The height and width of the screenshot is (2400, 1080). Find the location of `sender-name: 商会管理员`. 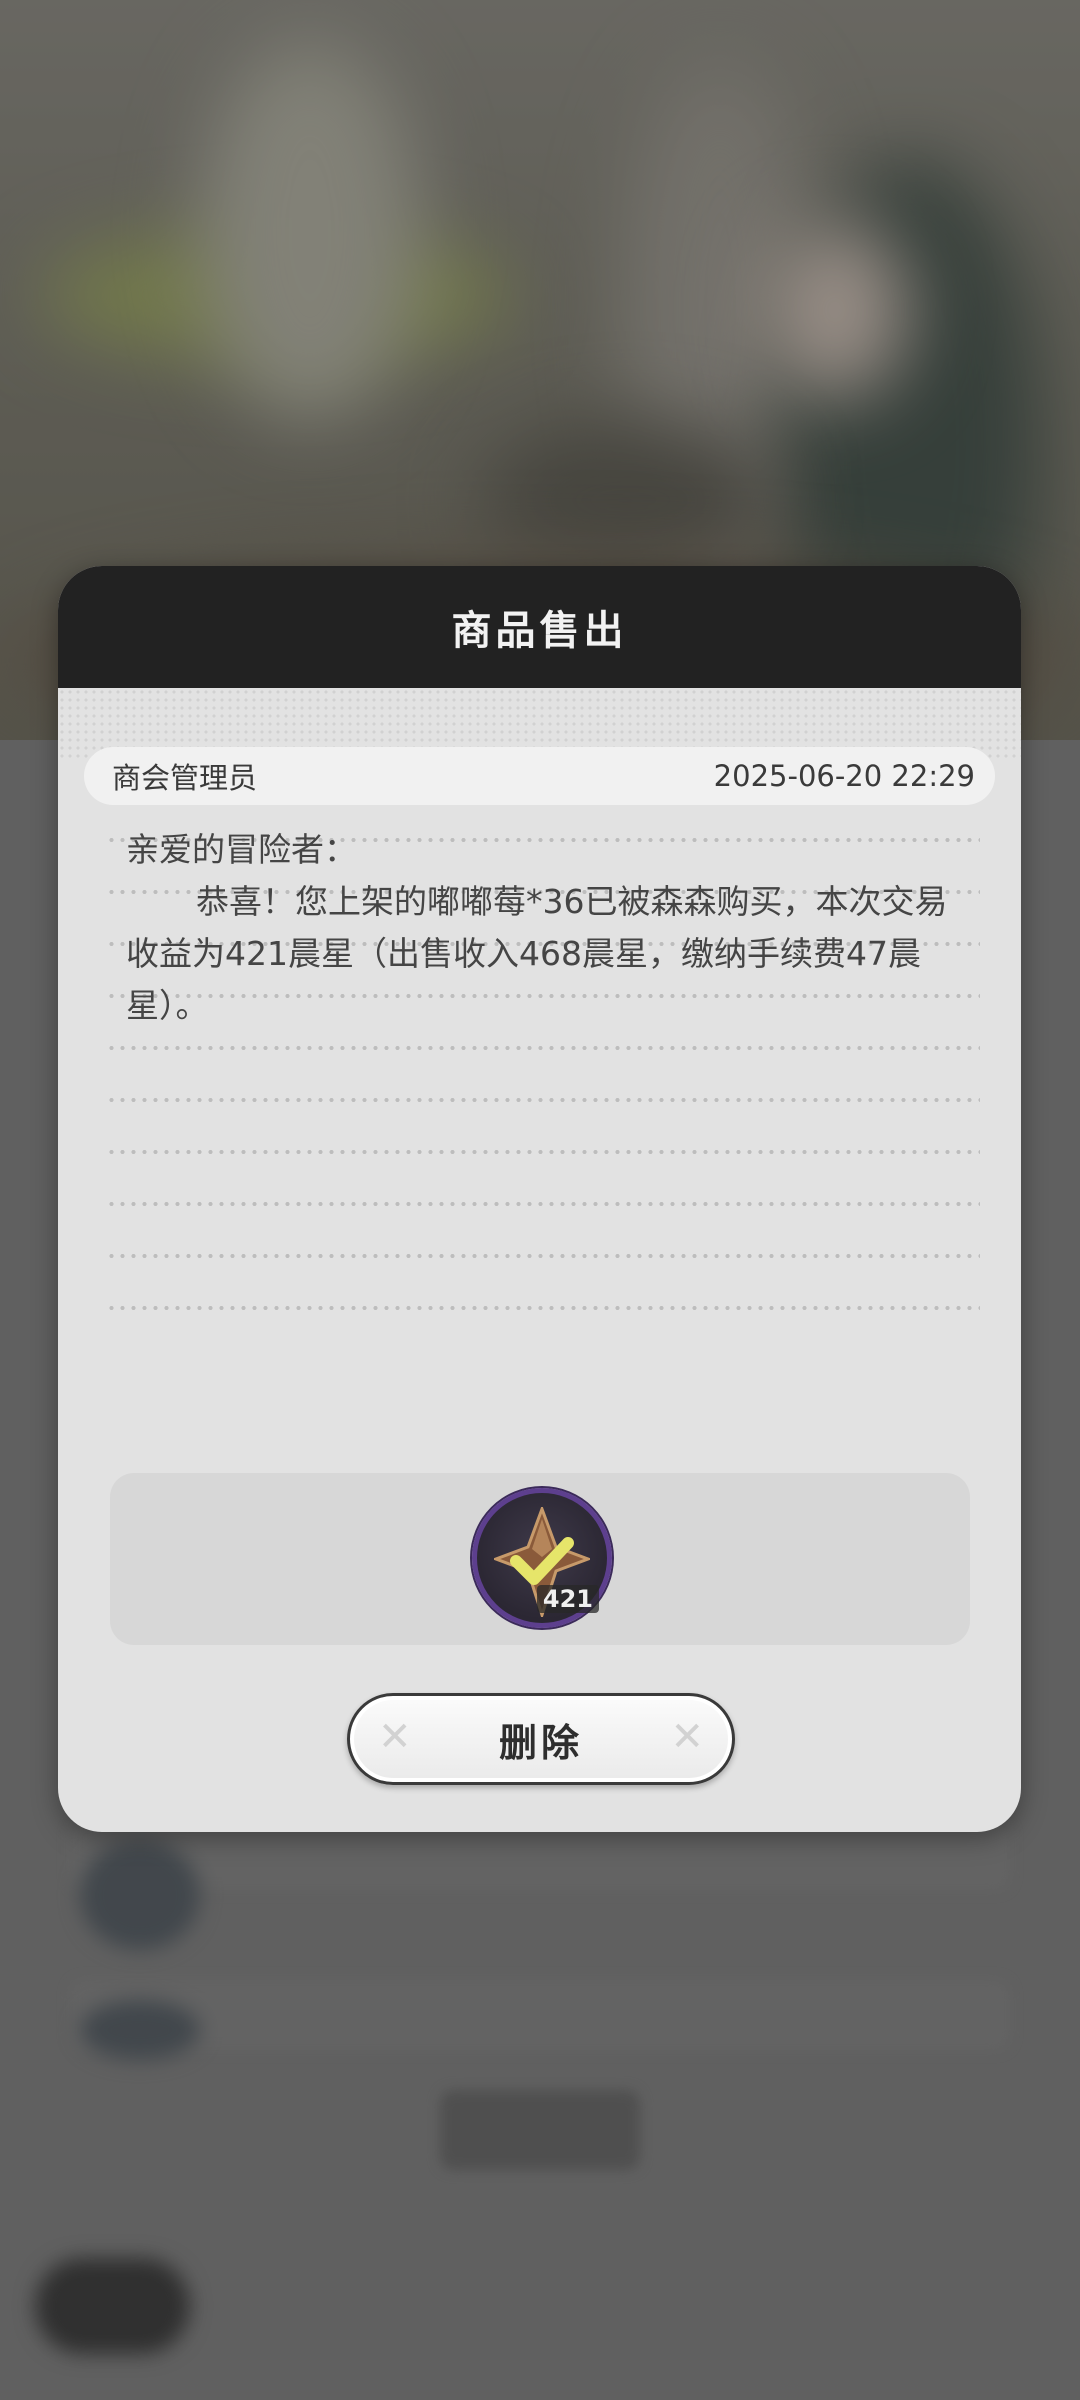

sender-name: 商会管理员 is located at coordinates (185, 778).